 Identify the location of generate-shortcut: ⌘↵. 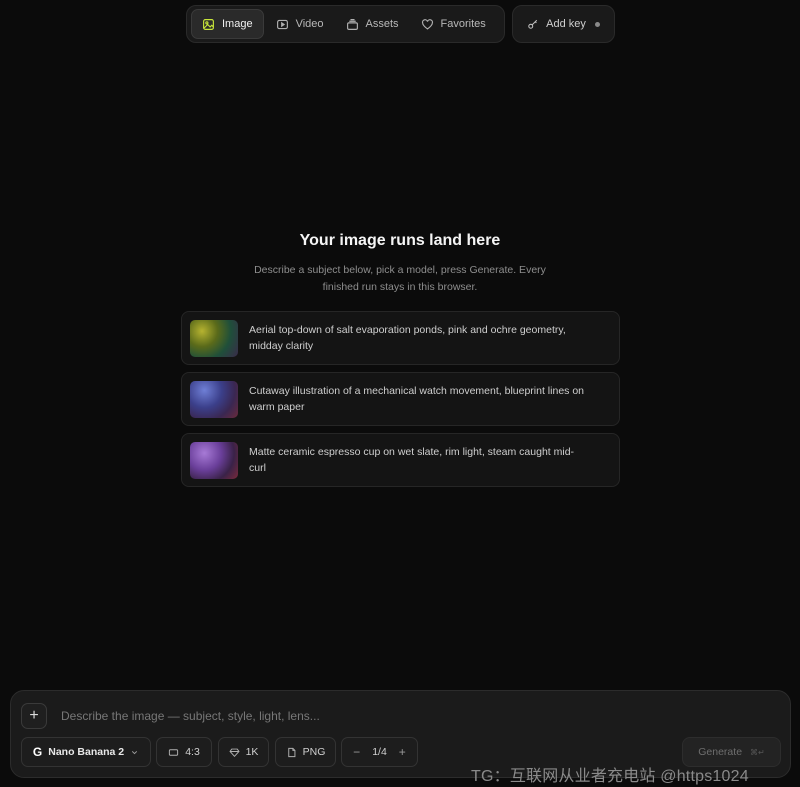
(757, 752).